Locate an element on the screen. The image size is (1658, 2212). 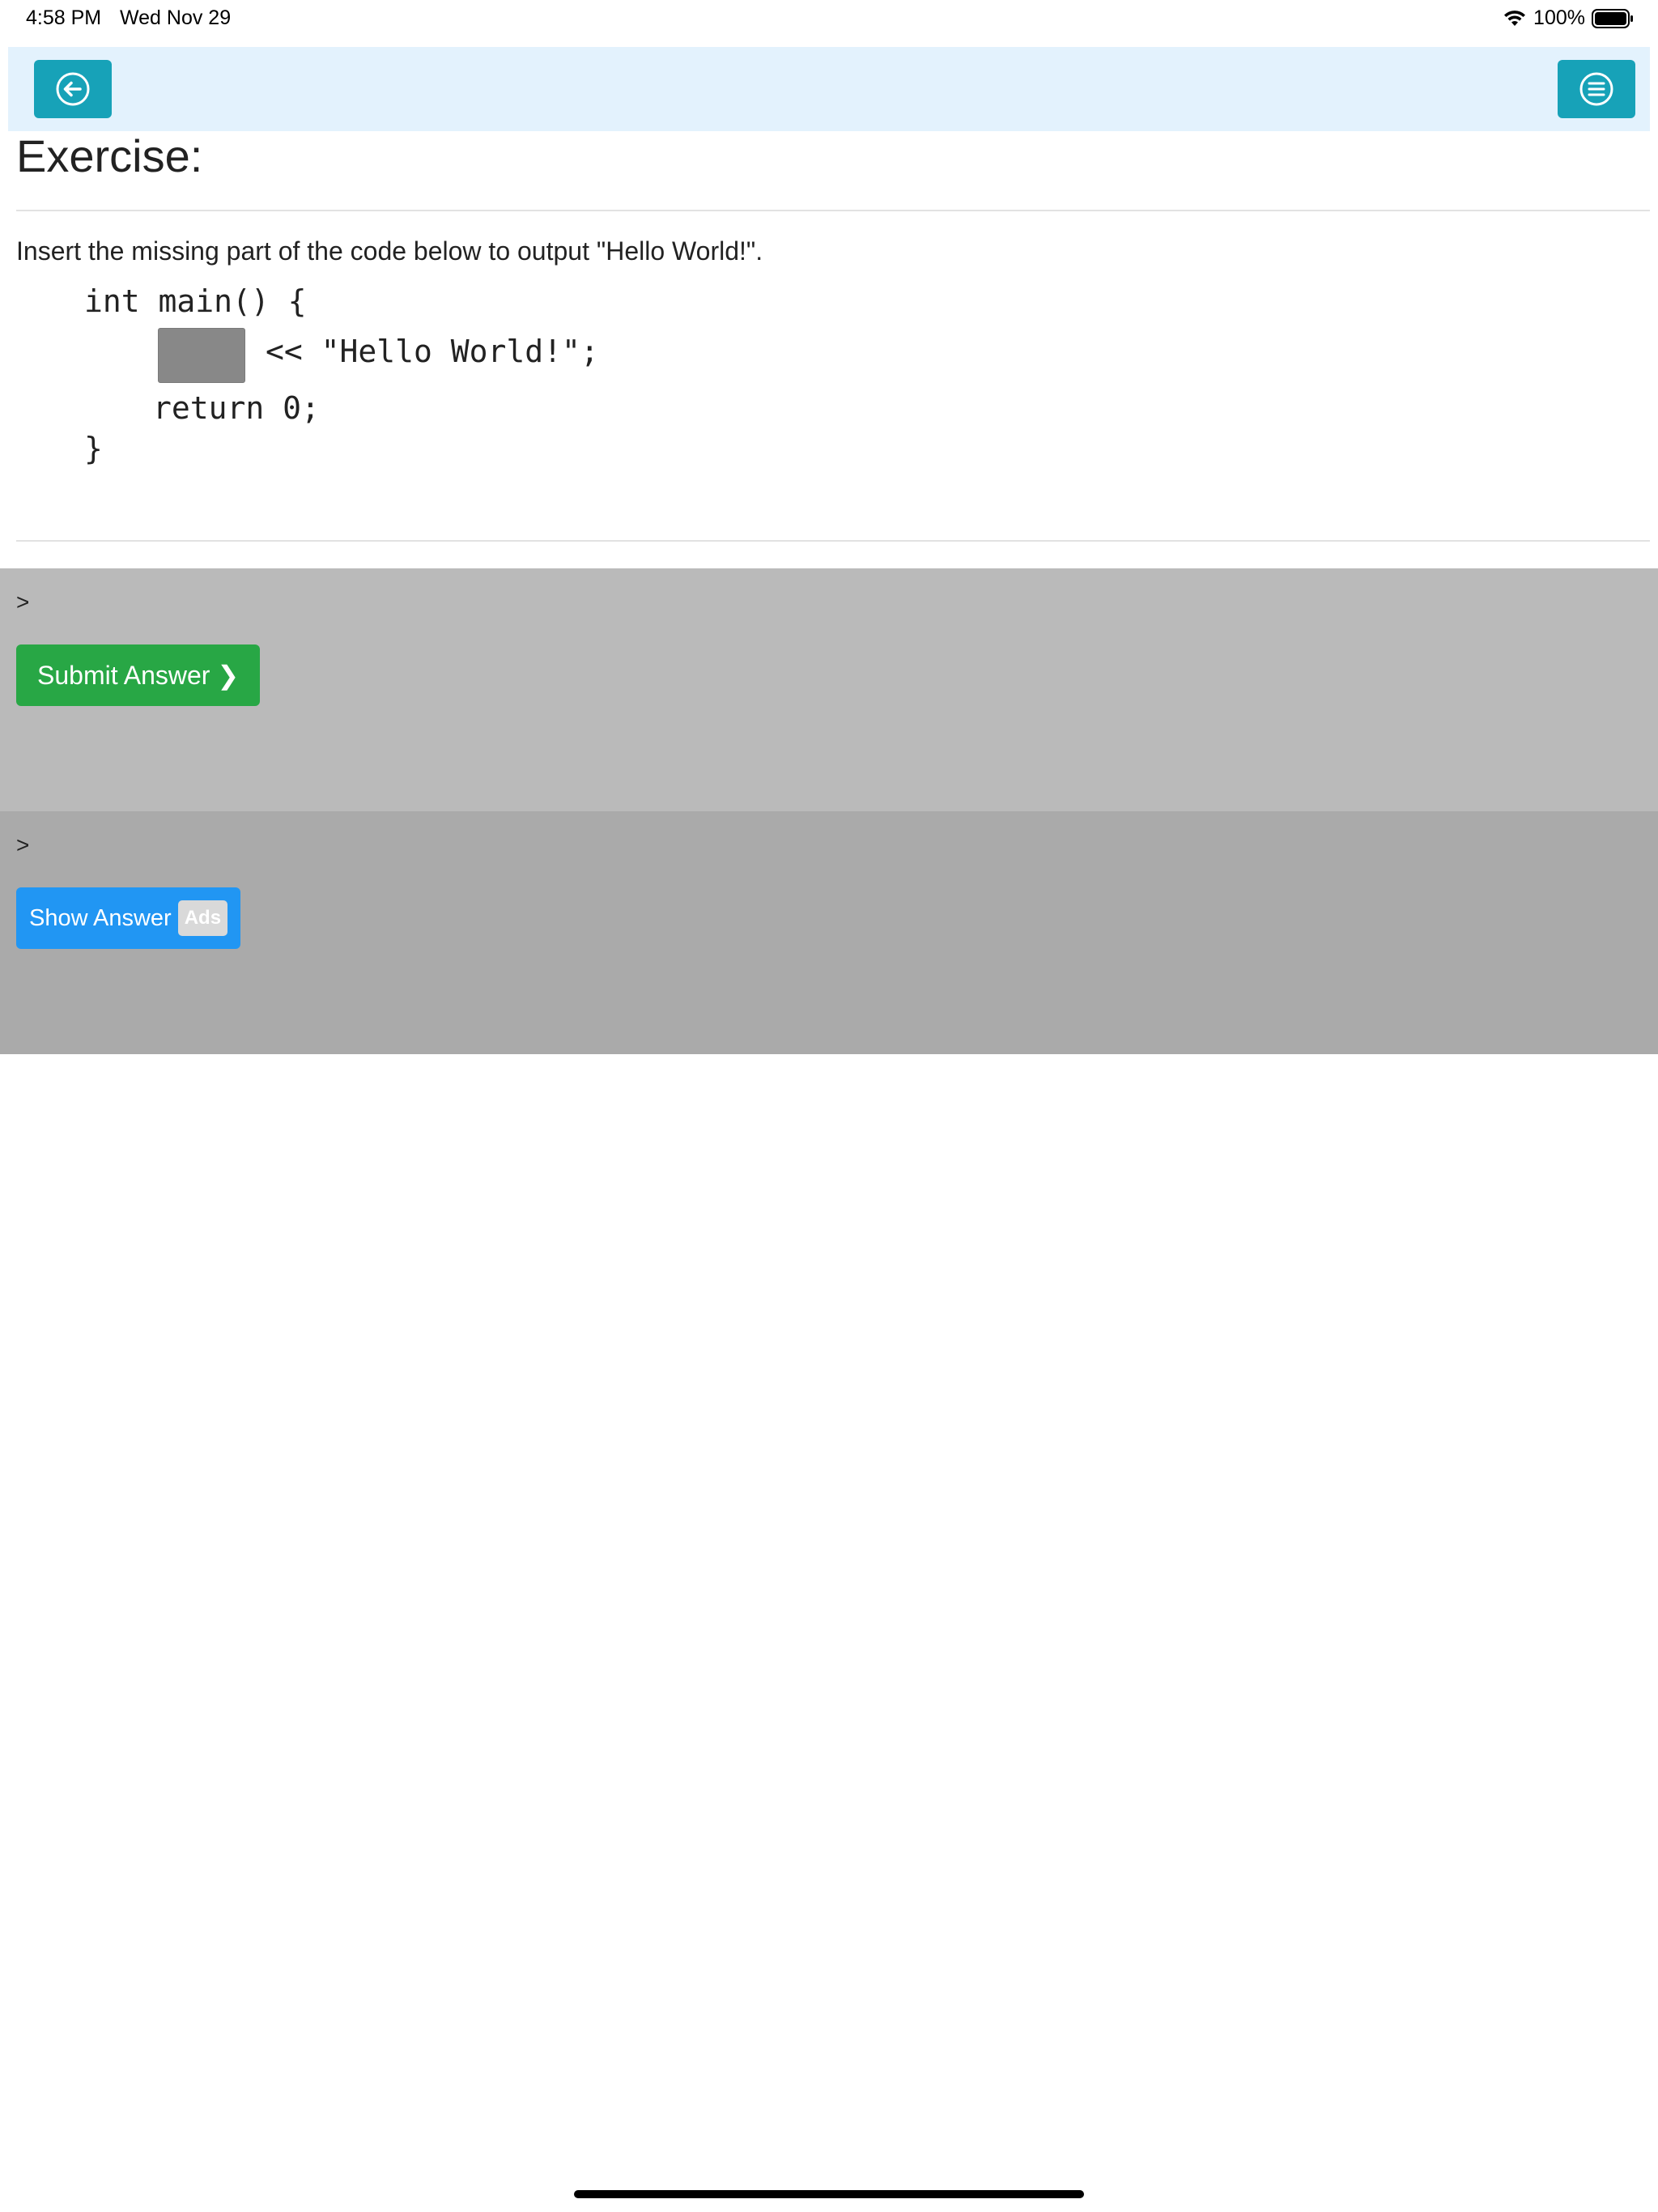
show-answer-button: Show Answer Ads is located at coordinates (128, 918).